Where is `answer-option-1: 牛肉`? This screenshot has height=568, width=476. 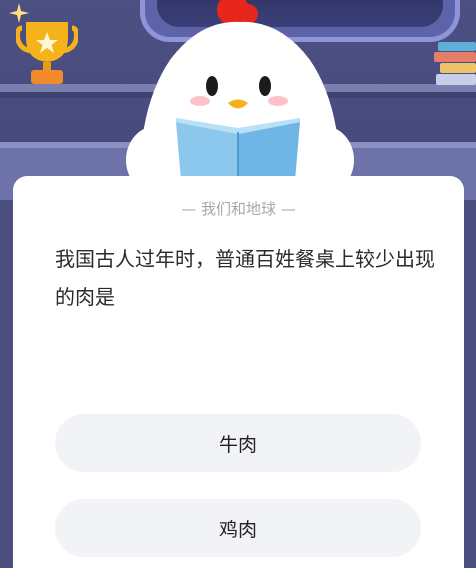 answer-option-1: 牛肉 is located at coordinates (238, 443).